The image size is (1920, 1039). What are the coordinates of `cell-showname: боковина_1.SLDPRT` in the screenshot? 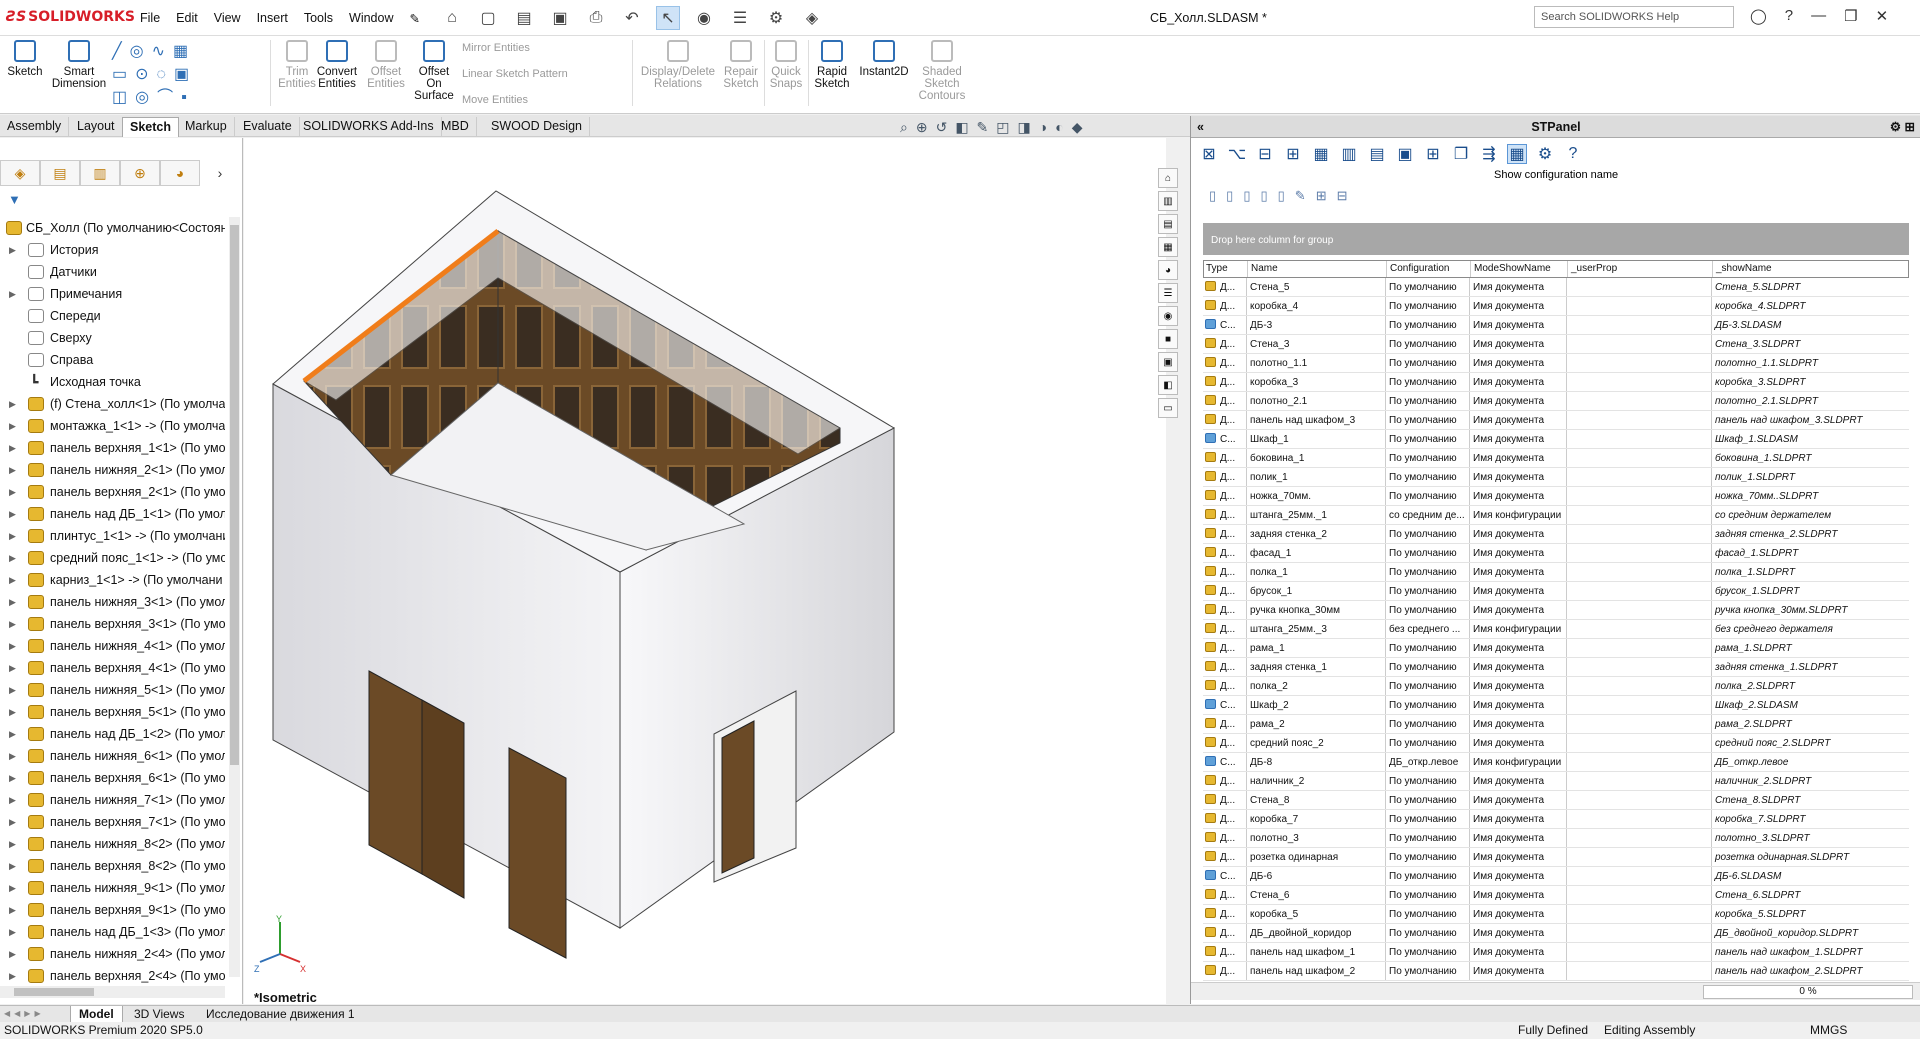 It's located at (1810, 458).